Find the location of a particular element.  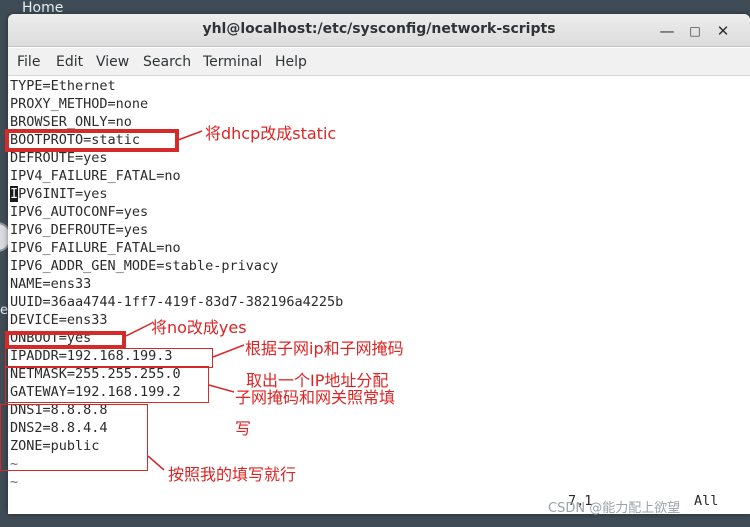

onboot-connector is located at coordinates (139, 329).